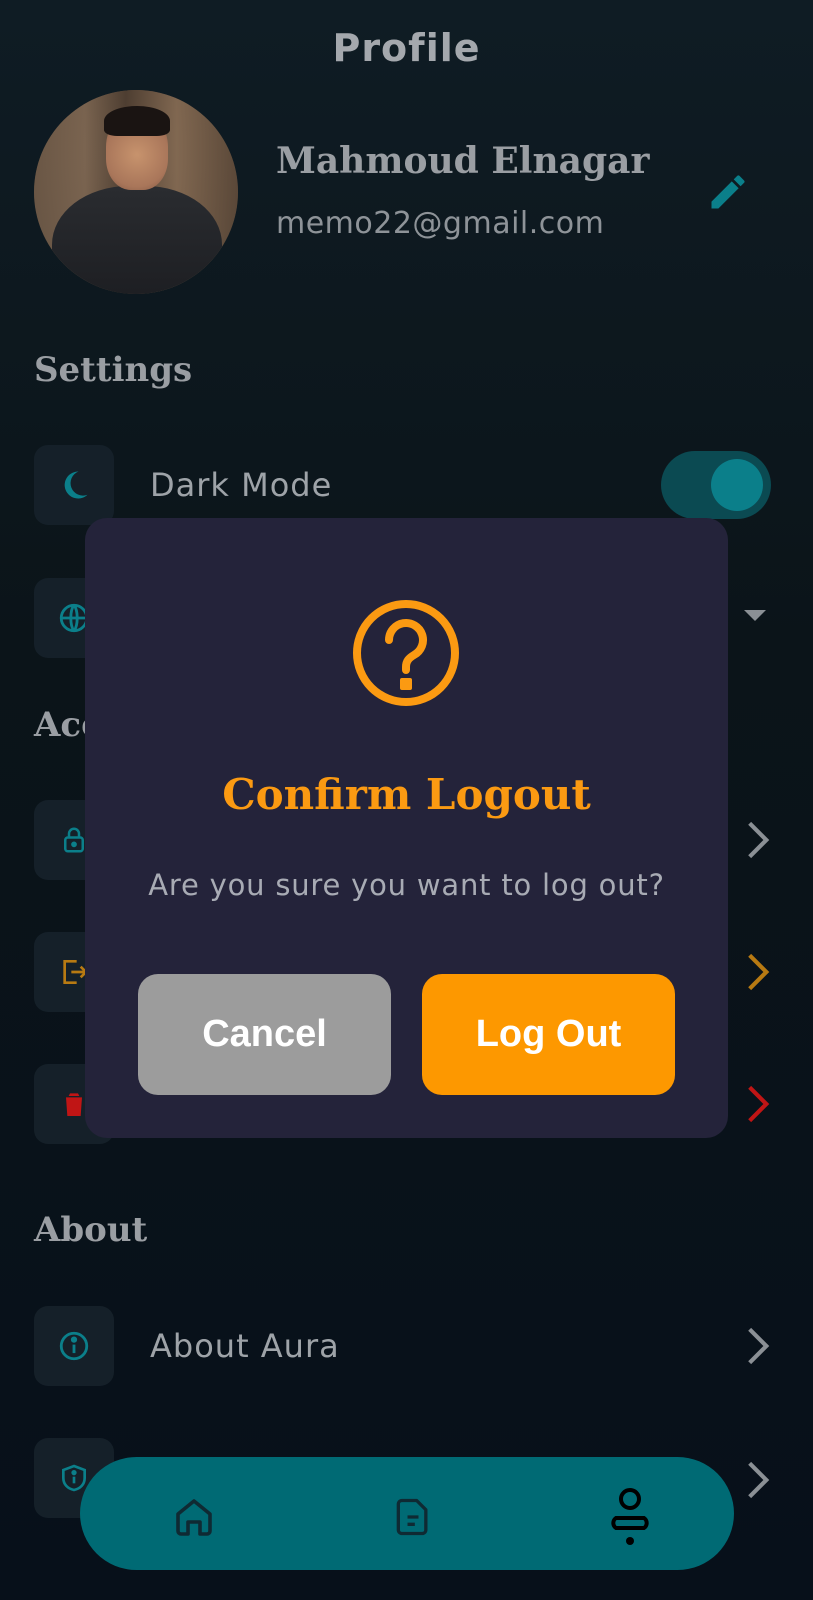  Describe the element at coordinates (406, 794) in the screenshot. I see `dialog-title: Confirm Logout` at that location.